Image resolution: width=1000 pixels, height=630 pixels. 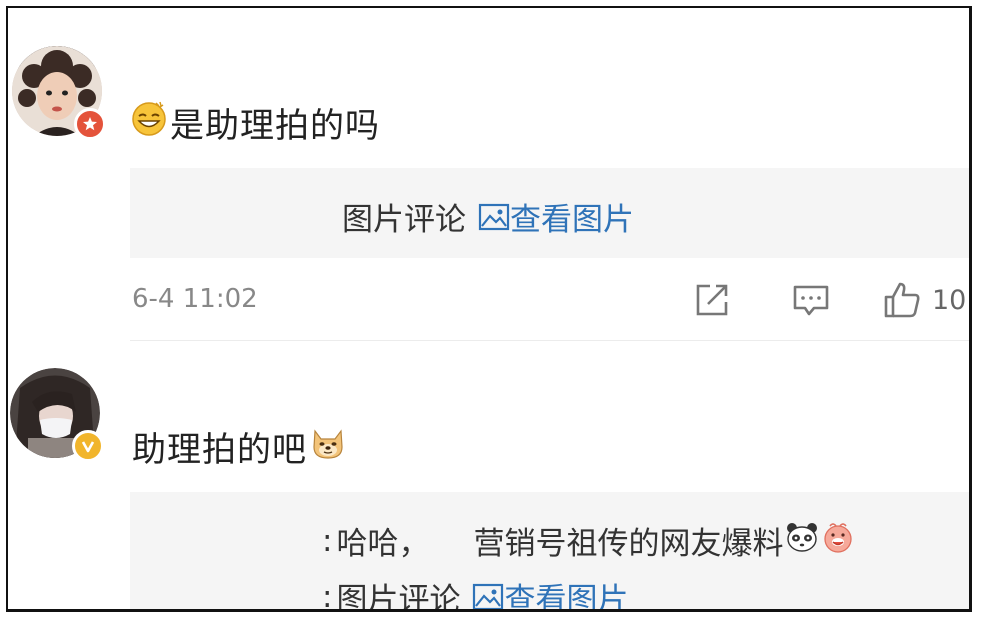 I want to click on comment-text: 是助理拍的吗, so click(x=255, y=122).